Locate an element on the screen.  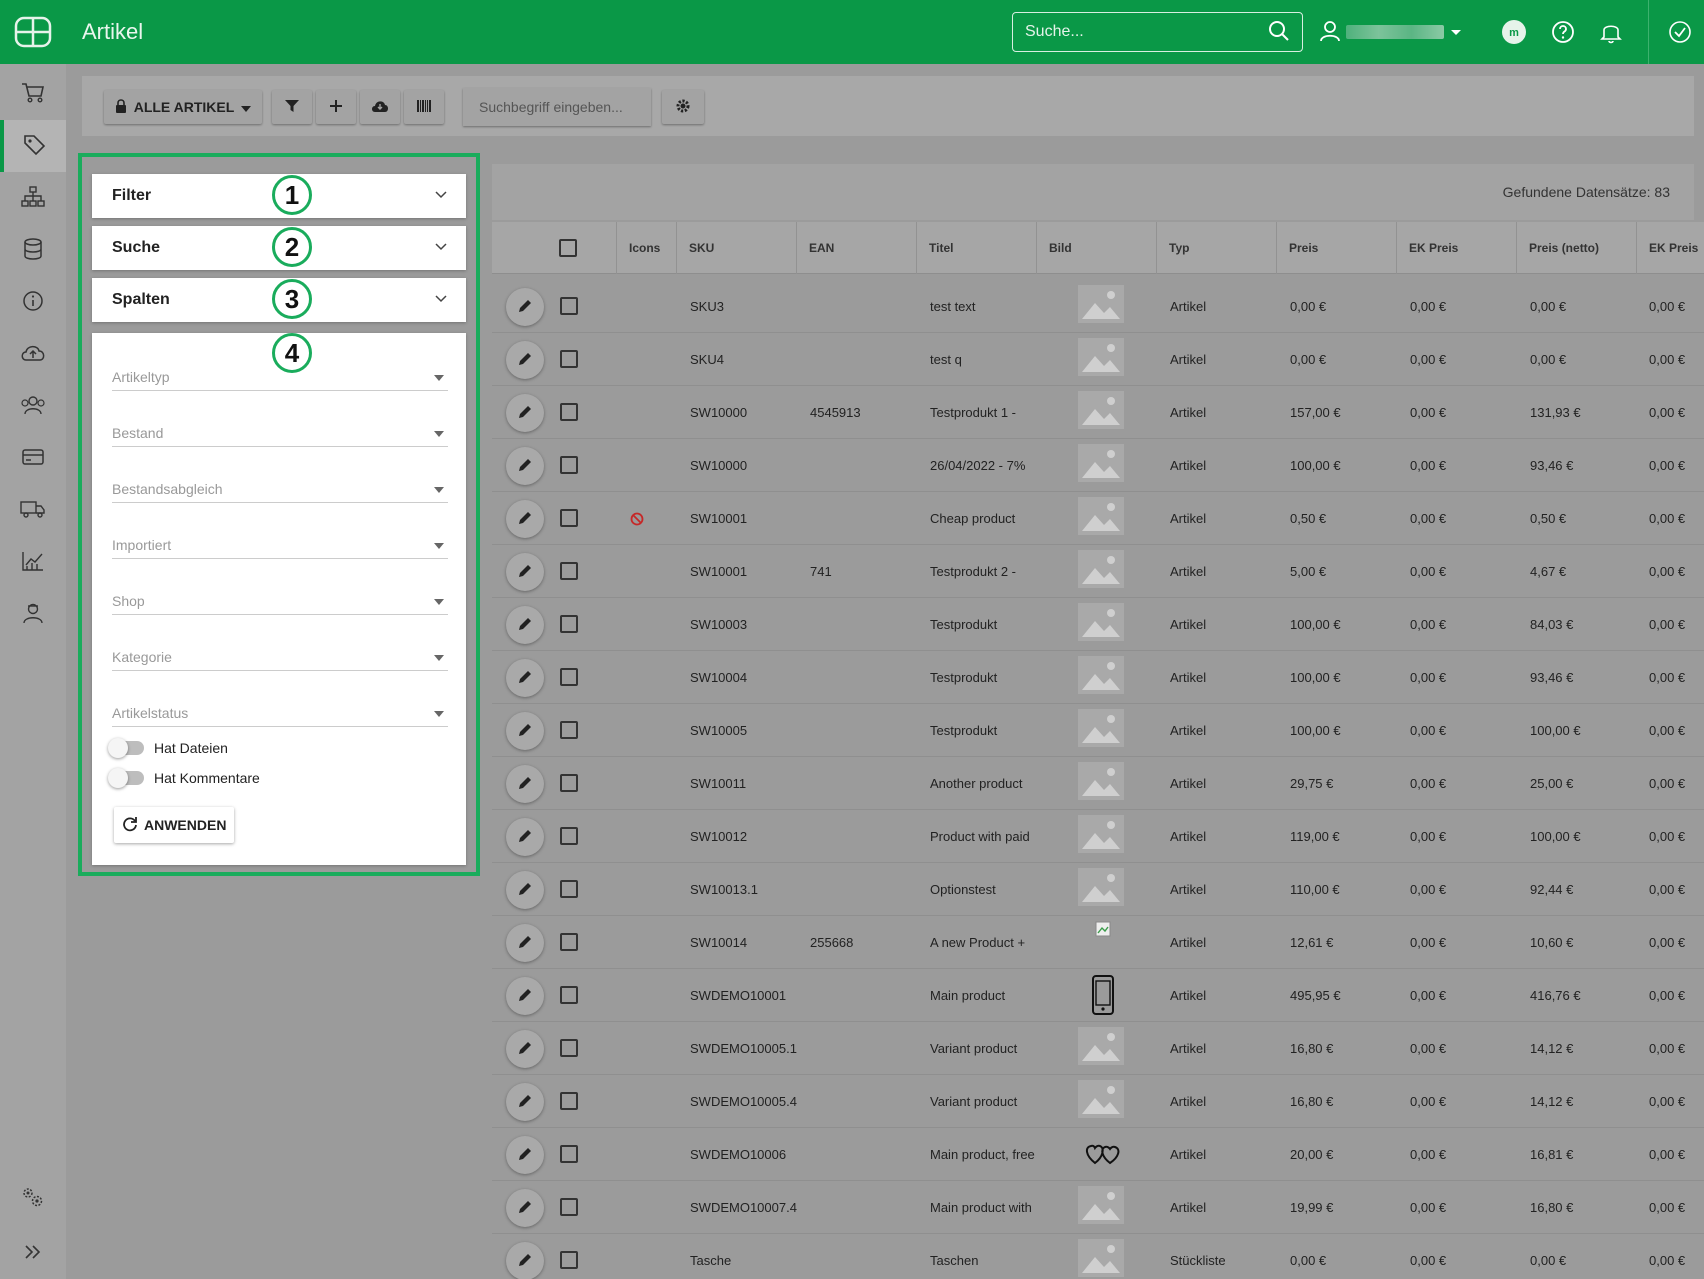
column-header-purchase-price: EK Preis is located at coordinates (1456, 248).